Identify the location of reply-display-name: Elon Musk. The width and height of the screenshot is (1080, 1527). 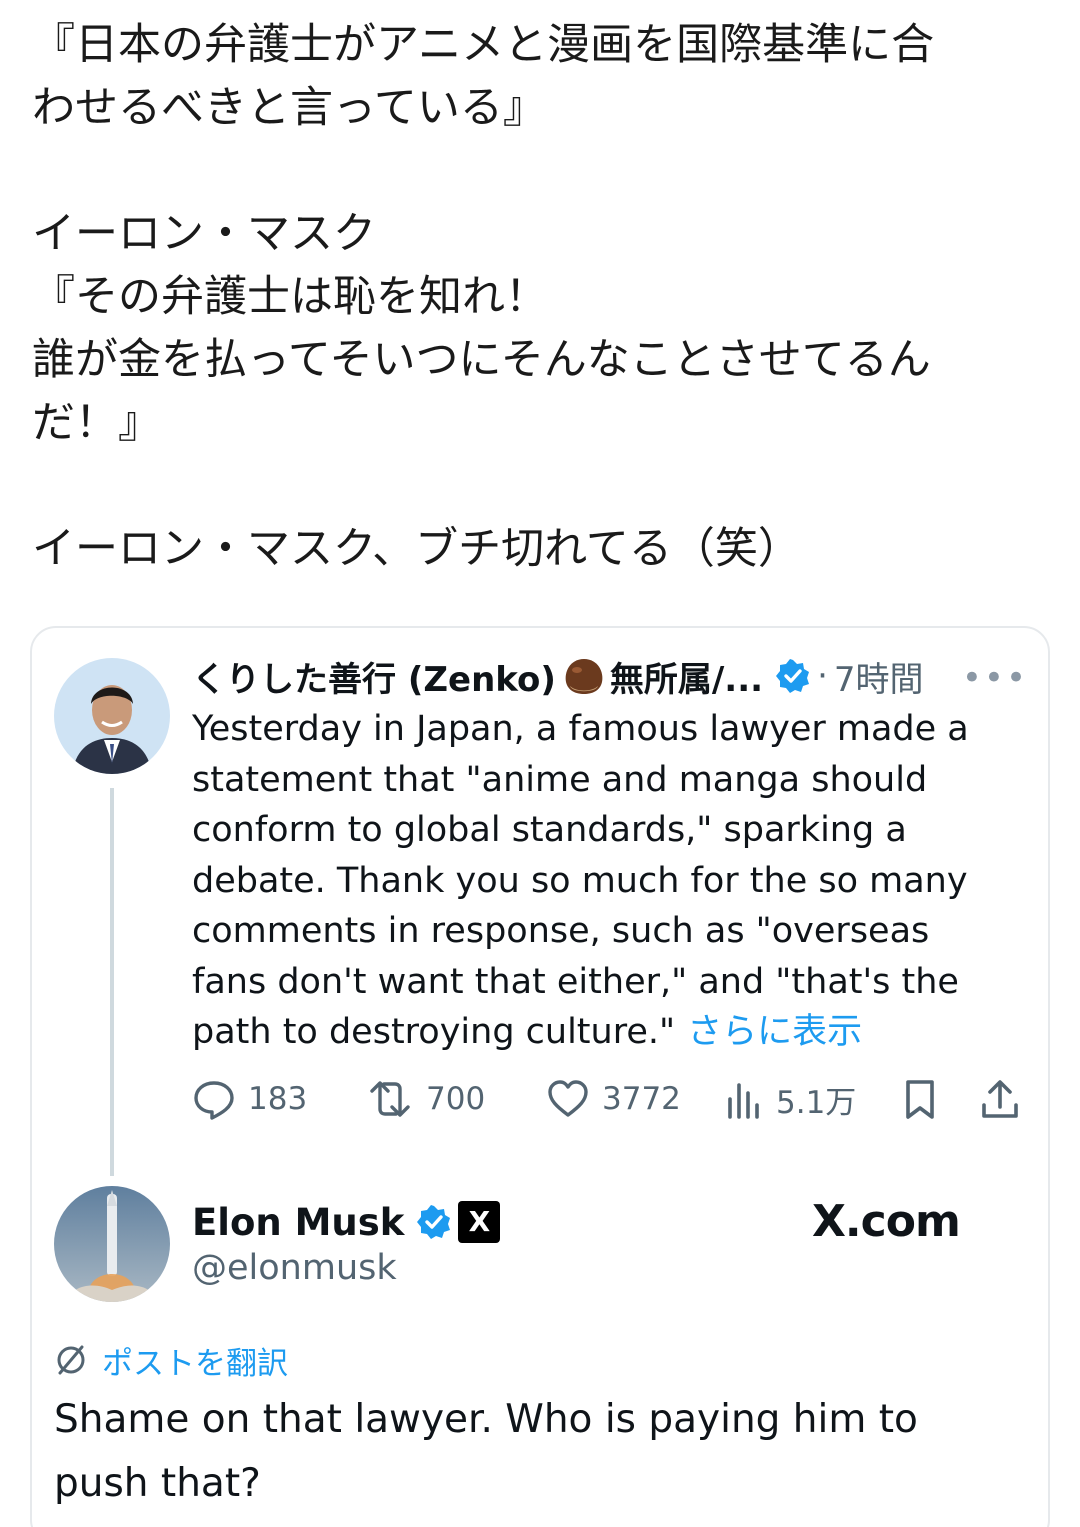
(298, 1222).